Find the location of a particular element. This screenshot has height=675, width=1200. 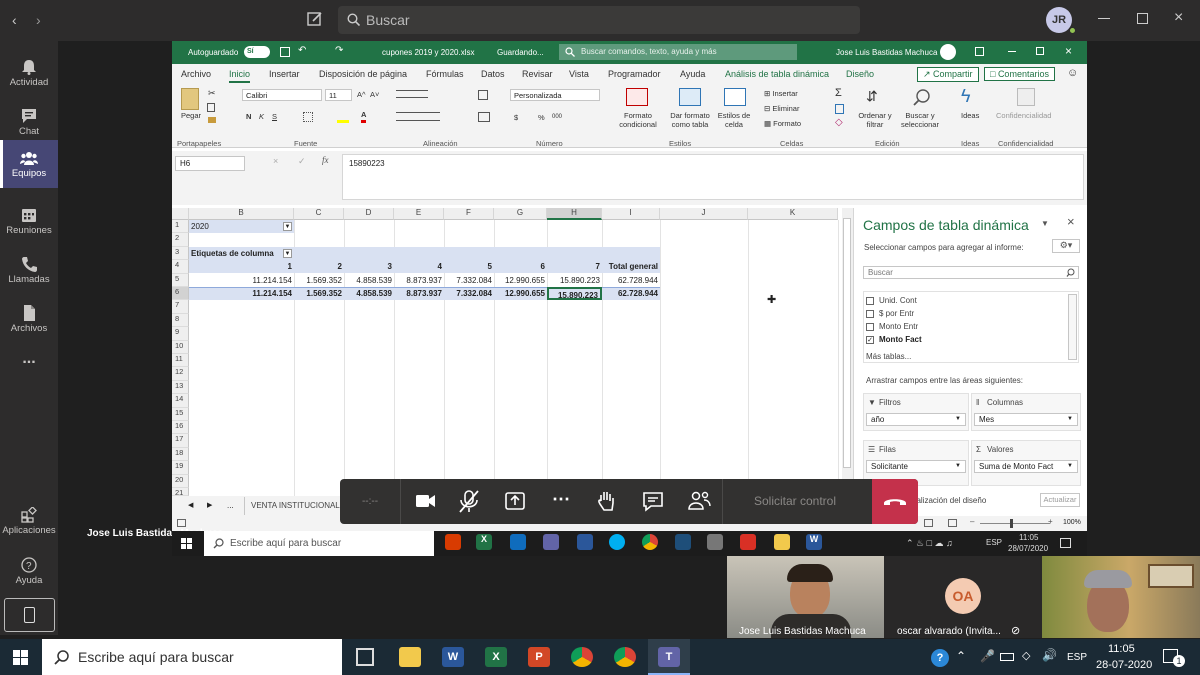

sheet-prev-icon: ◀ is located at coordinates (190, 505).